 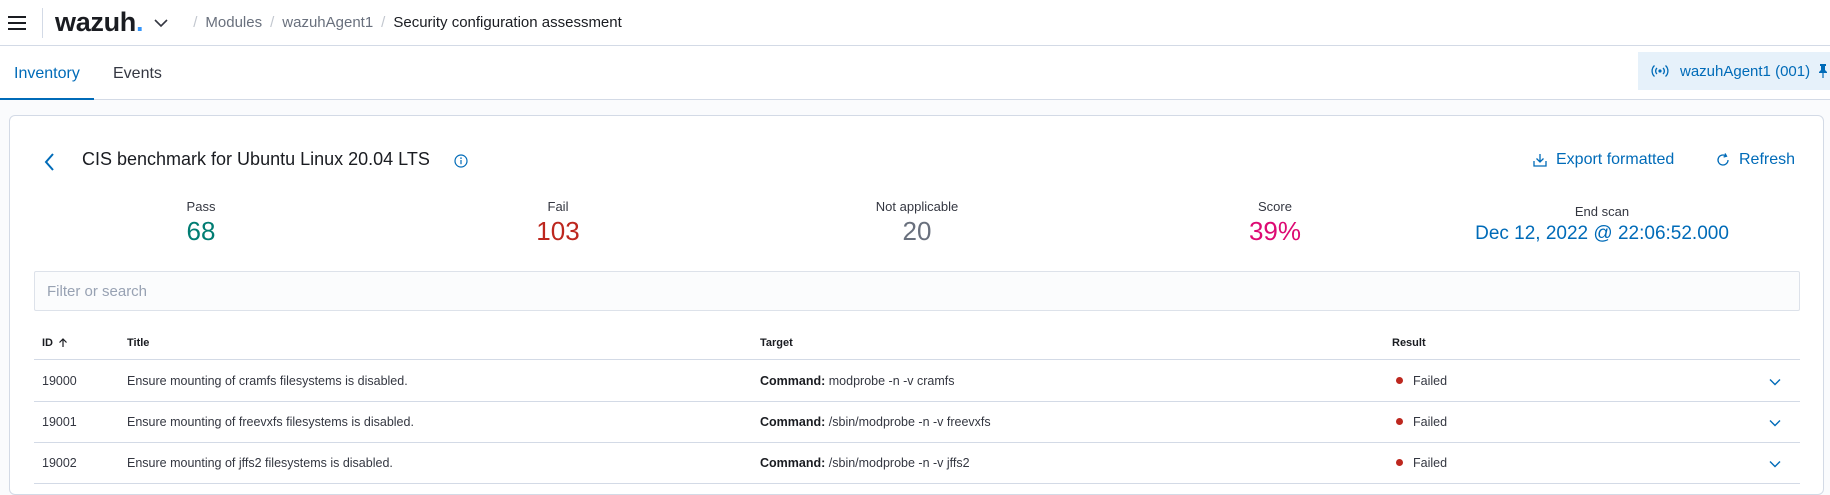 I want to click on export-formatted-button: Export formatted, so click(x=1603, y=160).